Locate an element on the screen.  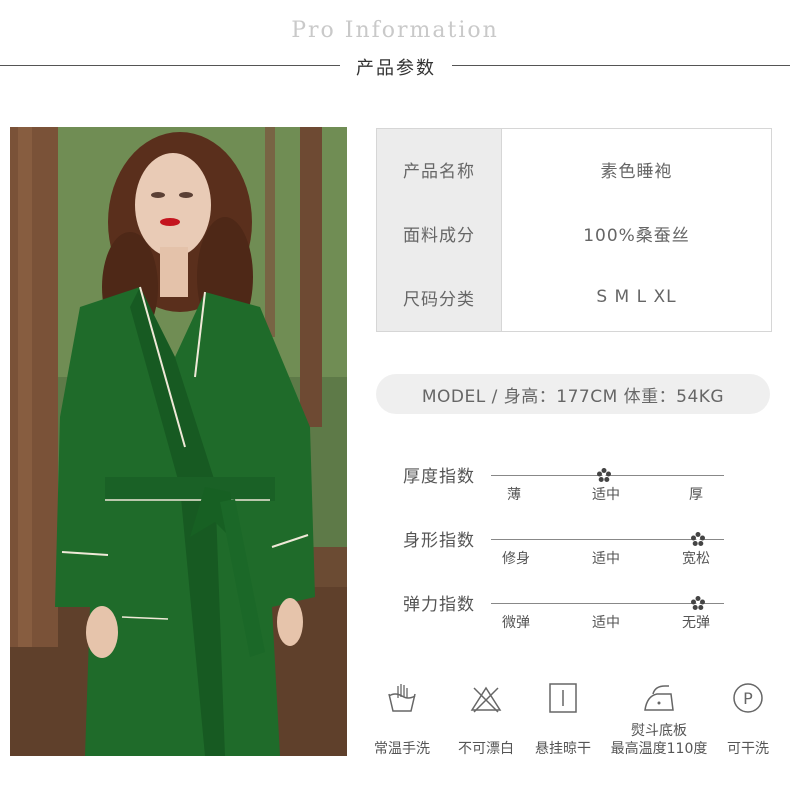
care-label: 常温手洗 is located at coordinates (402, 749).